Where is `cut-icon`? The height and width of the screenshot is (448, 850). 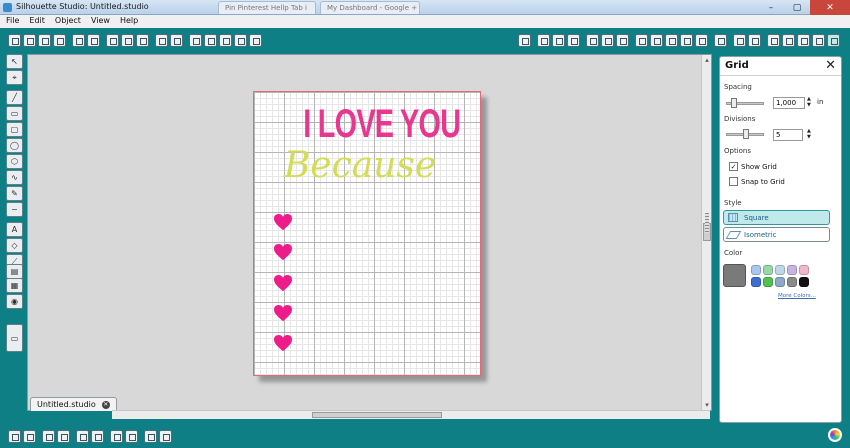 cut-icon is located at coordinates (112, 40).